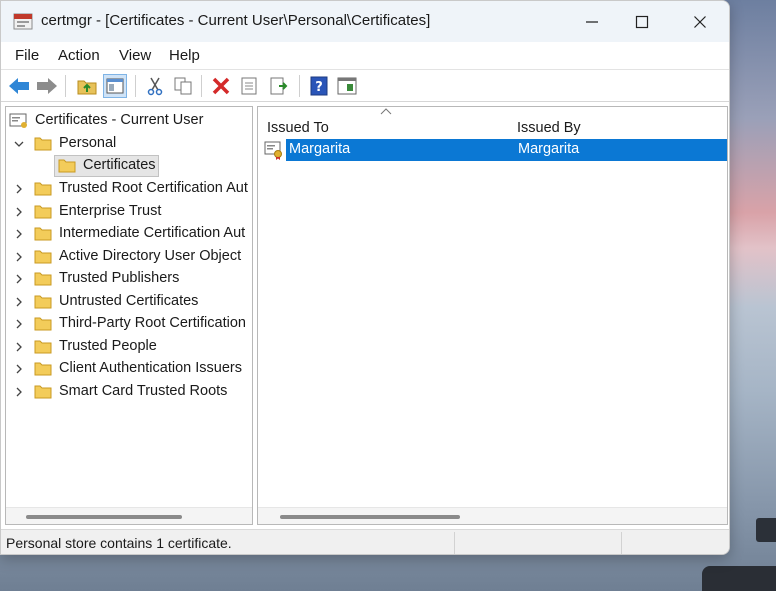 Image resolution: width=776 pixels, height=591 pixels. Describe the element at coordinates (365, 55) in the screenshot. I see `menu-bar: File Action View Help` at that location.